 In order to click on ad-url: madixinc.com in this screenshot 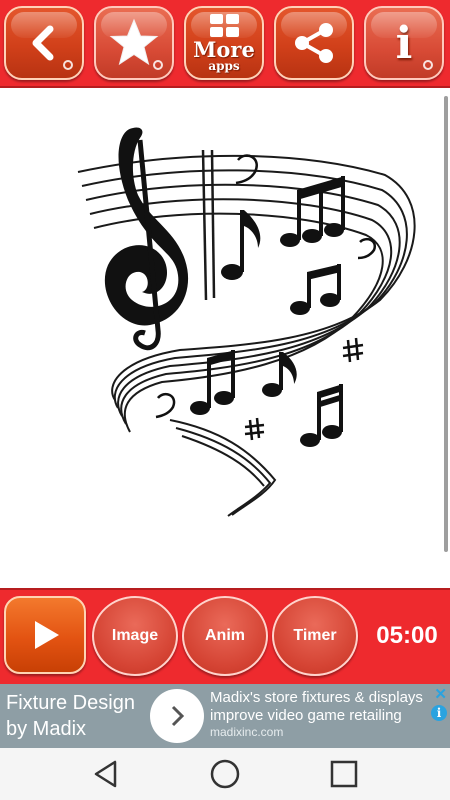, I will do `click(247, 732)`.